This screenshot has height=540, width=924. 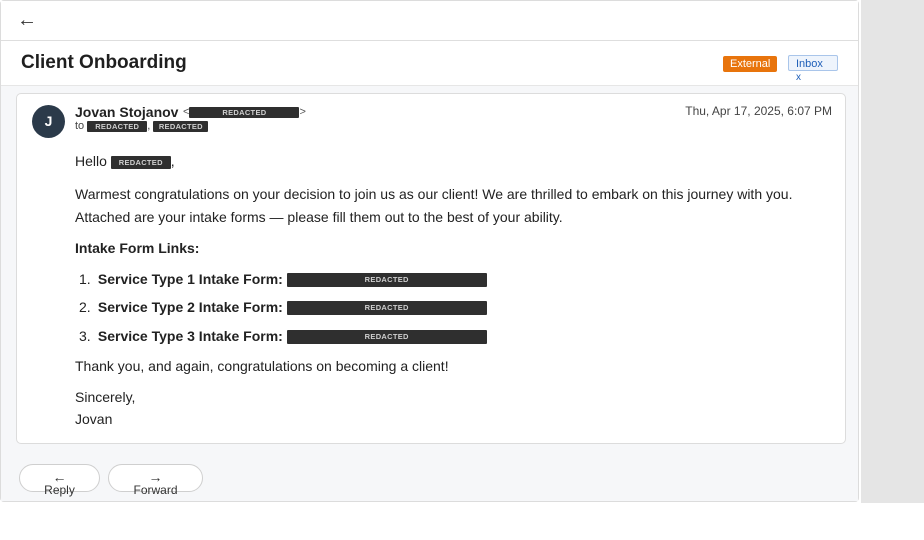 I want to click on reply-label: Reply, so click(x=59, y=490).